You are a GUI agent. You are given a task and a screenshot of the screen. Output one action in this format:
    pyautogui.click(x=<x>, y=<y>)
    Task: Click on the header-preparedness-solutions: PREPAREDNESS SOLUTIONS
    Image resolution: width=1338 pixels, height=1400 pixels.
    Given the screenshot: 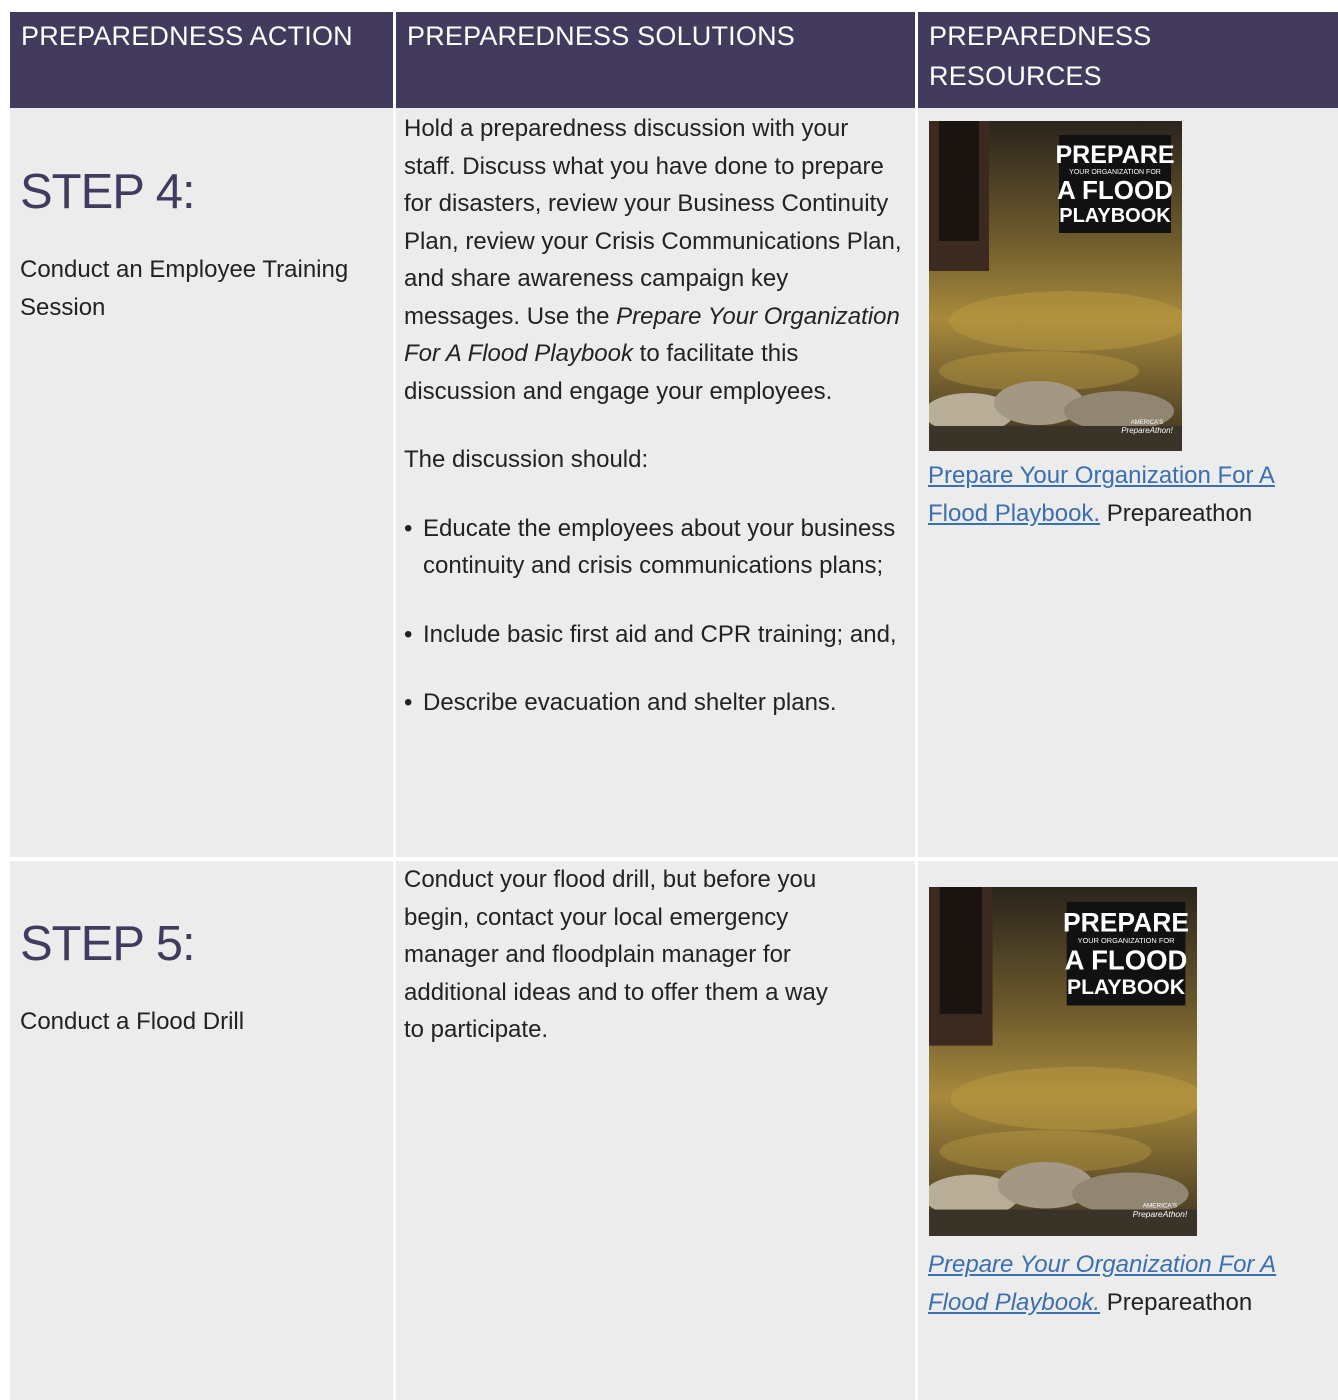 What is the action you would take?
    pyautogui.click(x=655, y=60)
    